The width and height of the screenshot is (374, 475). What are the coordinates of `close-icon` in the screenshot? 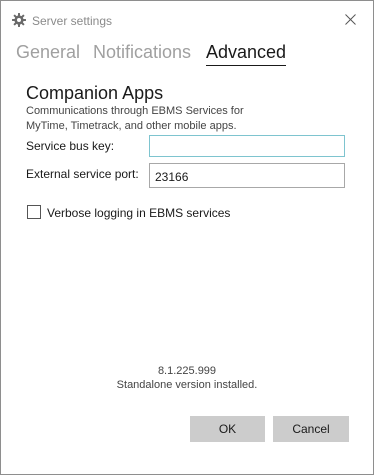 It's located at (350, 19).